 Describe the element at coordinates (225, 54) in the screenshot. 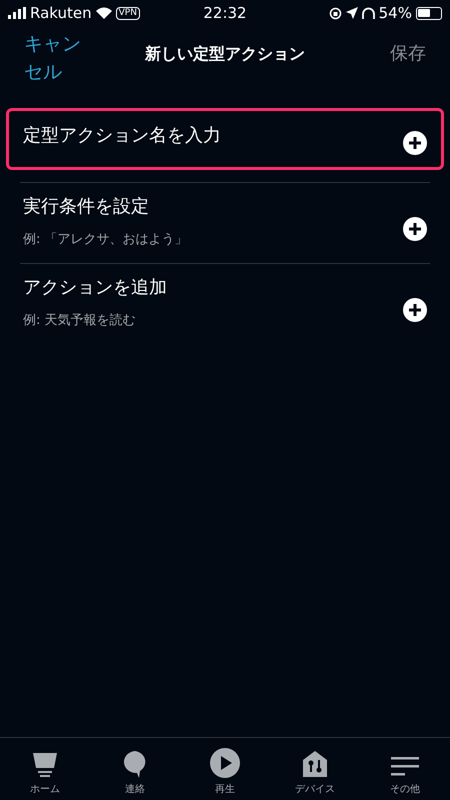

I see `screen-title: 新しい定型アクション` at that location.